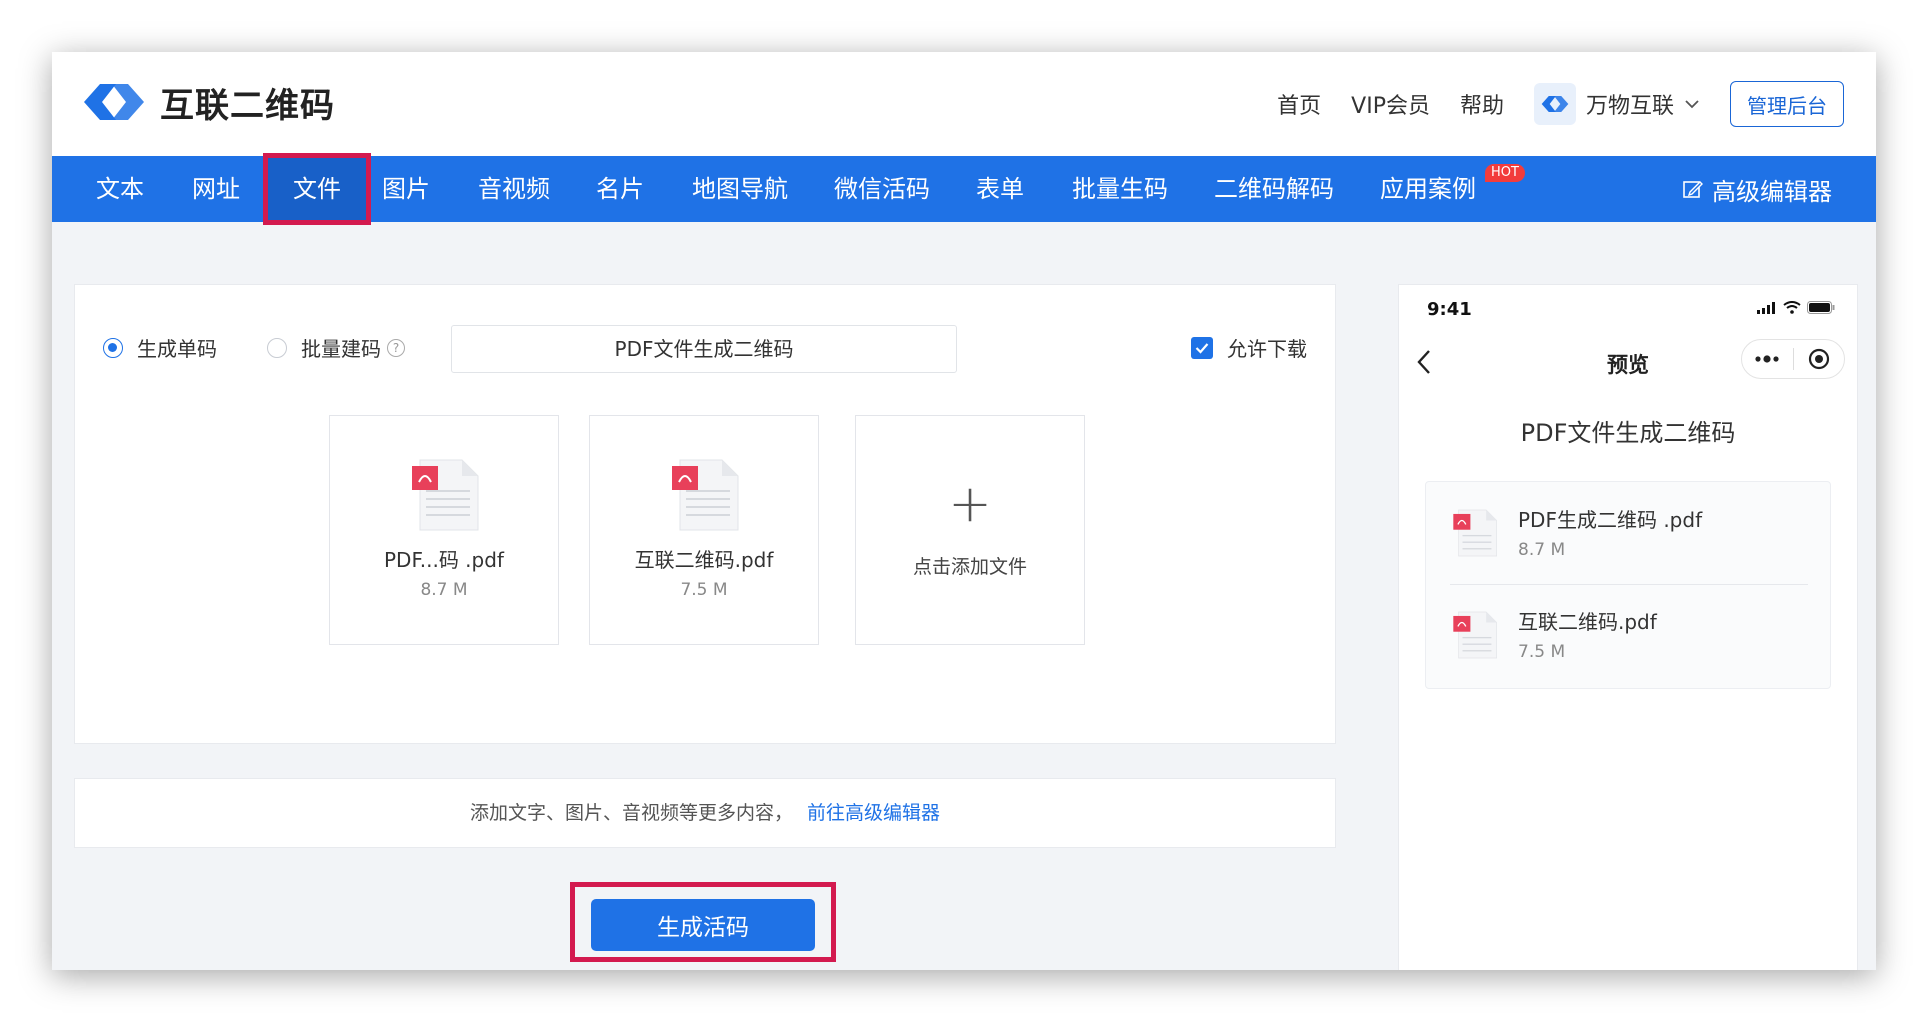 The width and height of the screenshot is (1920, 1020). I want to click on logo: 互联二维码, so click(206, 102).